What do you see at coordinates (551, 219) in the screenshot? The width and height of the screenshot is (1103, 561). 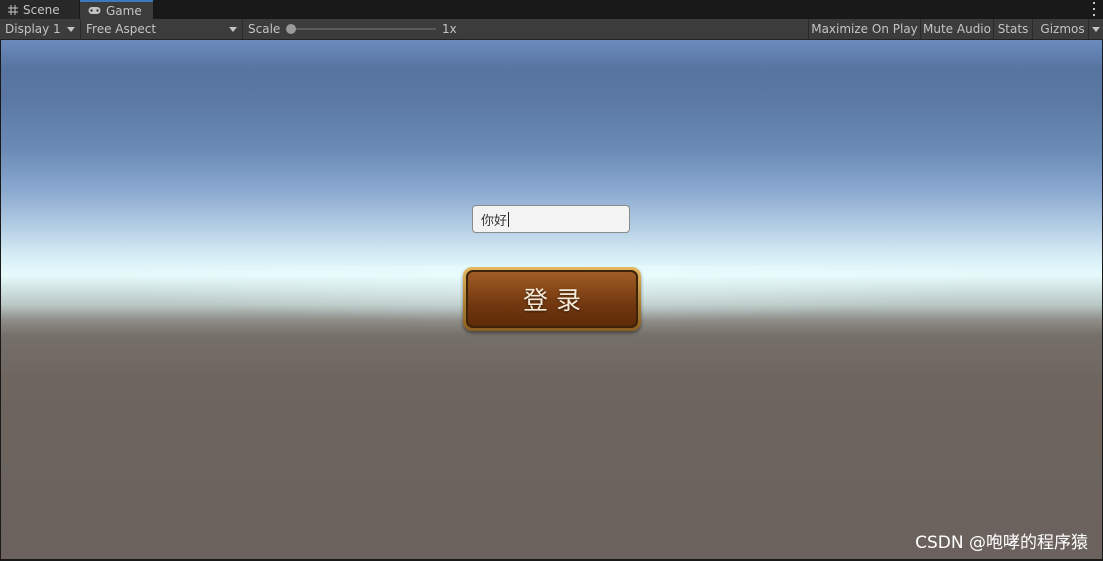 I see `name-input: 你好` at bounding box center [551, 219].